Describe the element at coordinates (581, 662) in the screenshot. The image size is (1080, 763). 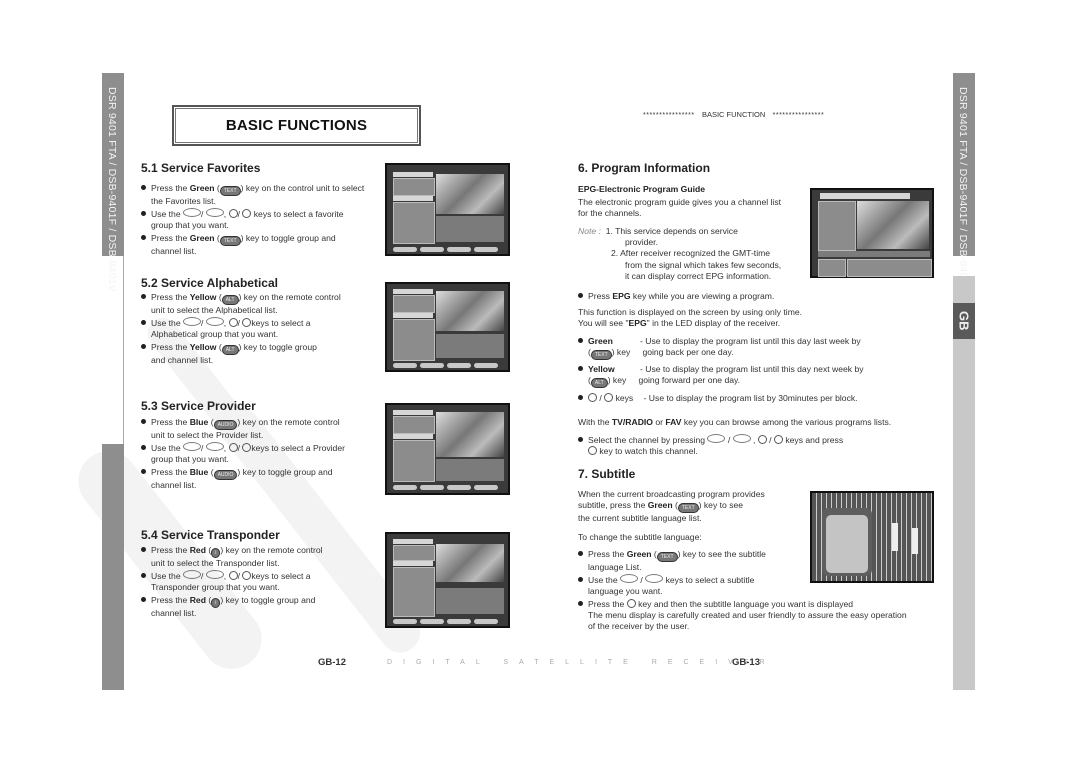
I see `footer-product-name: DIGITAL SATELLITE RECEIVER` at that location.